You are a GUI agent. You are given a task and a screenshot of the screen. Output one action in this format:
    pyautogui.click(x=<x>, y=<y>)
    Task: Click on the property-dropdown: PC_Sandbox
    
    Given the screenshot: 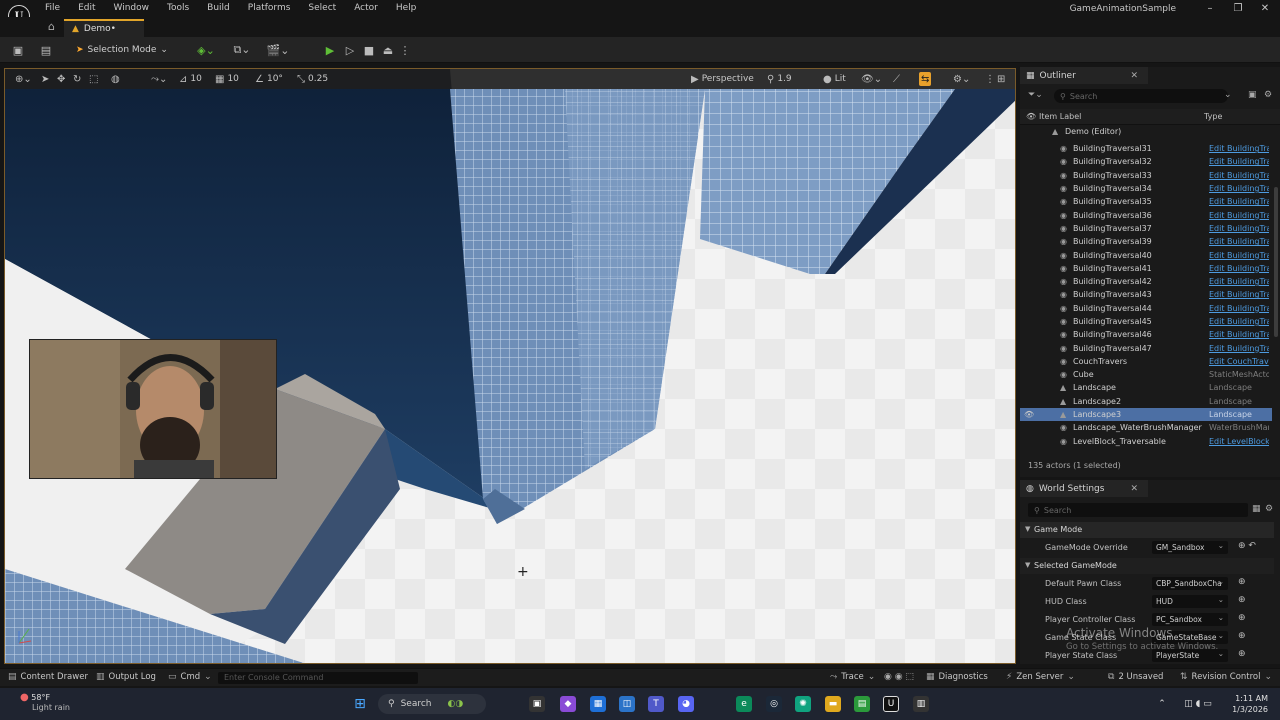 What is the action you would take?
    pyautogui.click(x=1190, y=619)
    